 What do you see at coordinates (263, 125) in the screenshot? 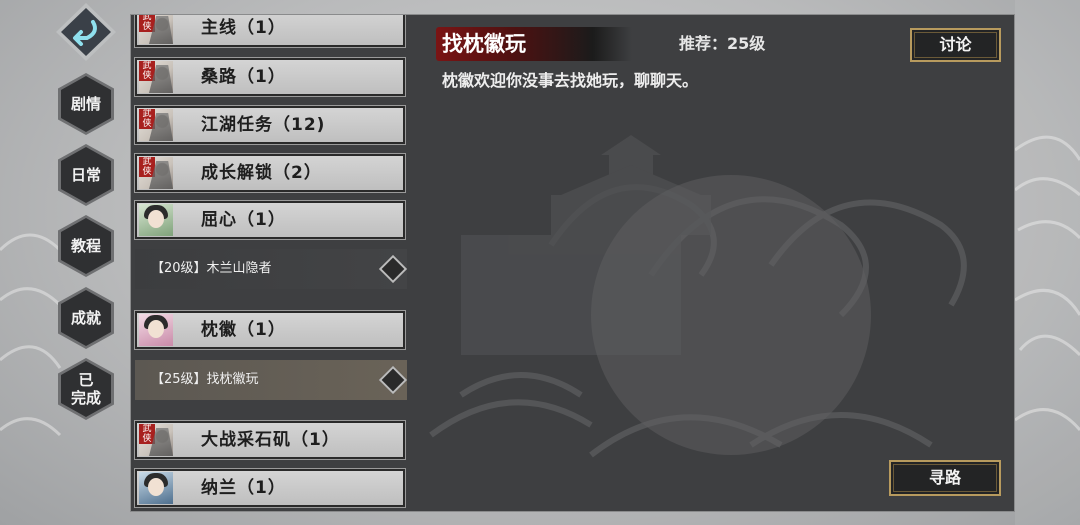
I see `quest-category-label: 江湖任务（12)` at bounding box center [263, 125].